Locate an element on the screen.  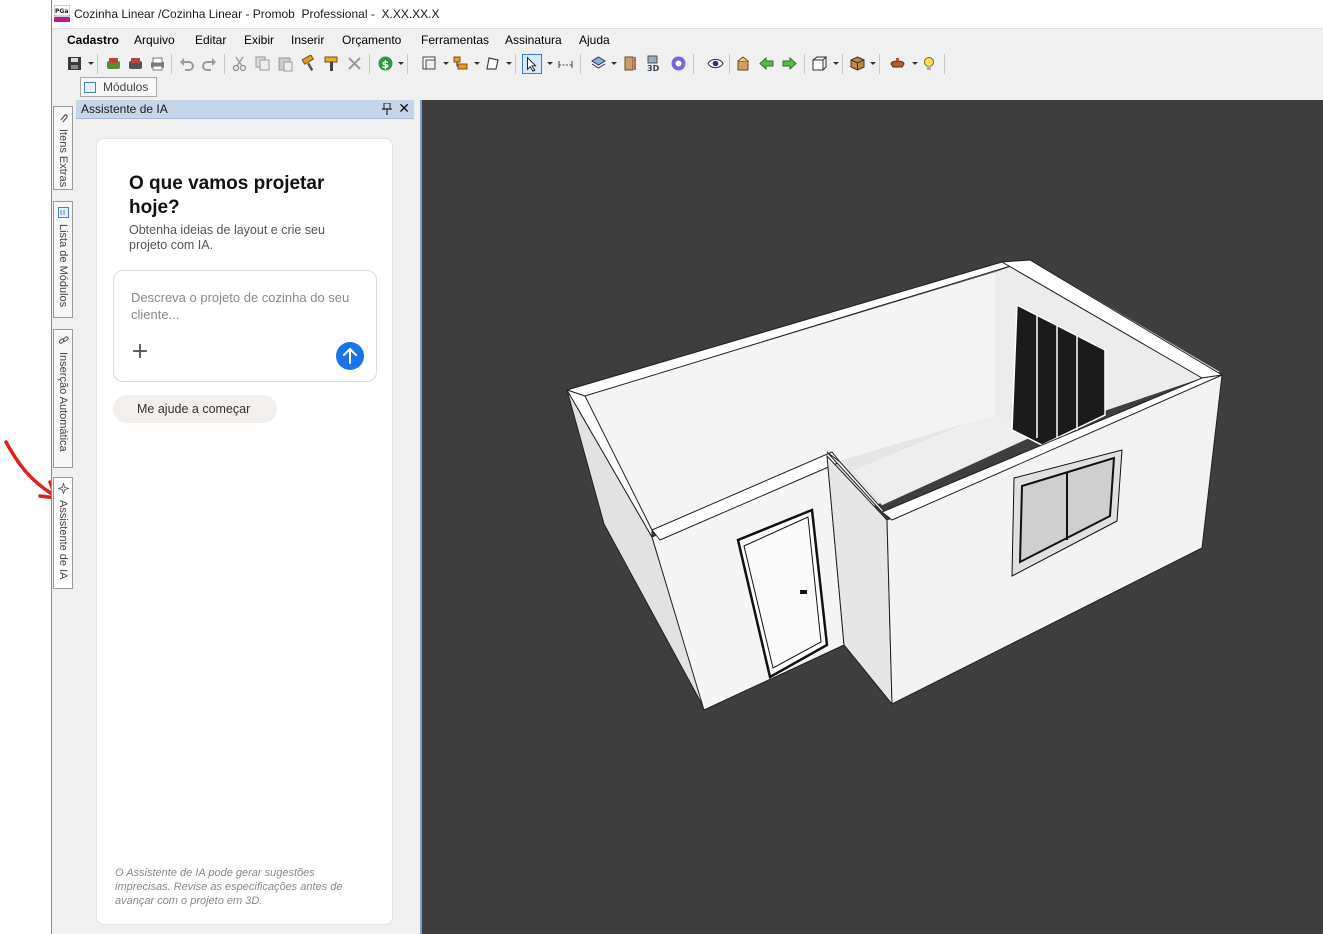
tab-modulos: Módulos is located at coordinates (118, 87).